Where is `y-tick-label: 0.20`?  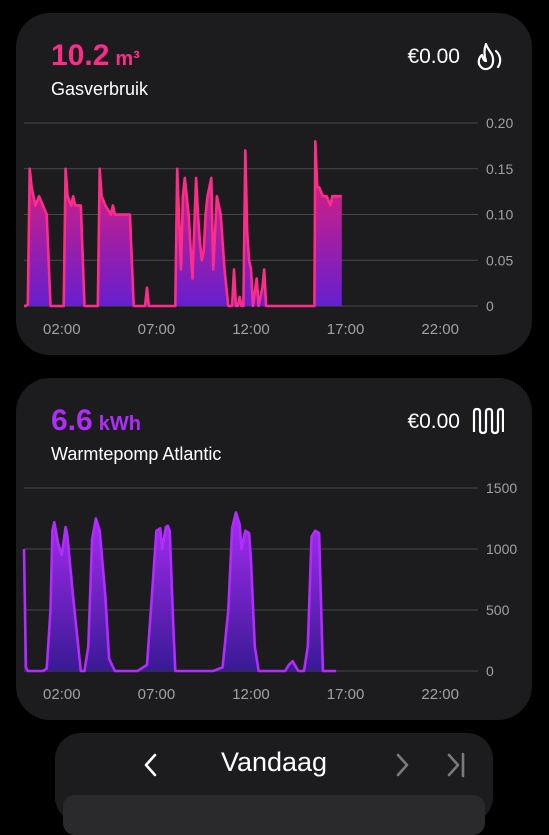 y-tick-label: 0.20 is located at coordinates (499, 123).